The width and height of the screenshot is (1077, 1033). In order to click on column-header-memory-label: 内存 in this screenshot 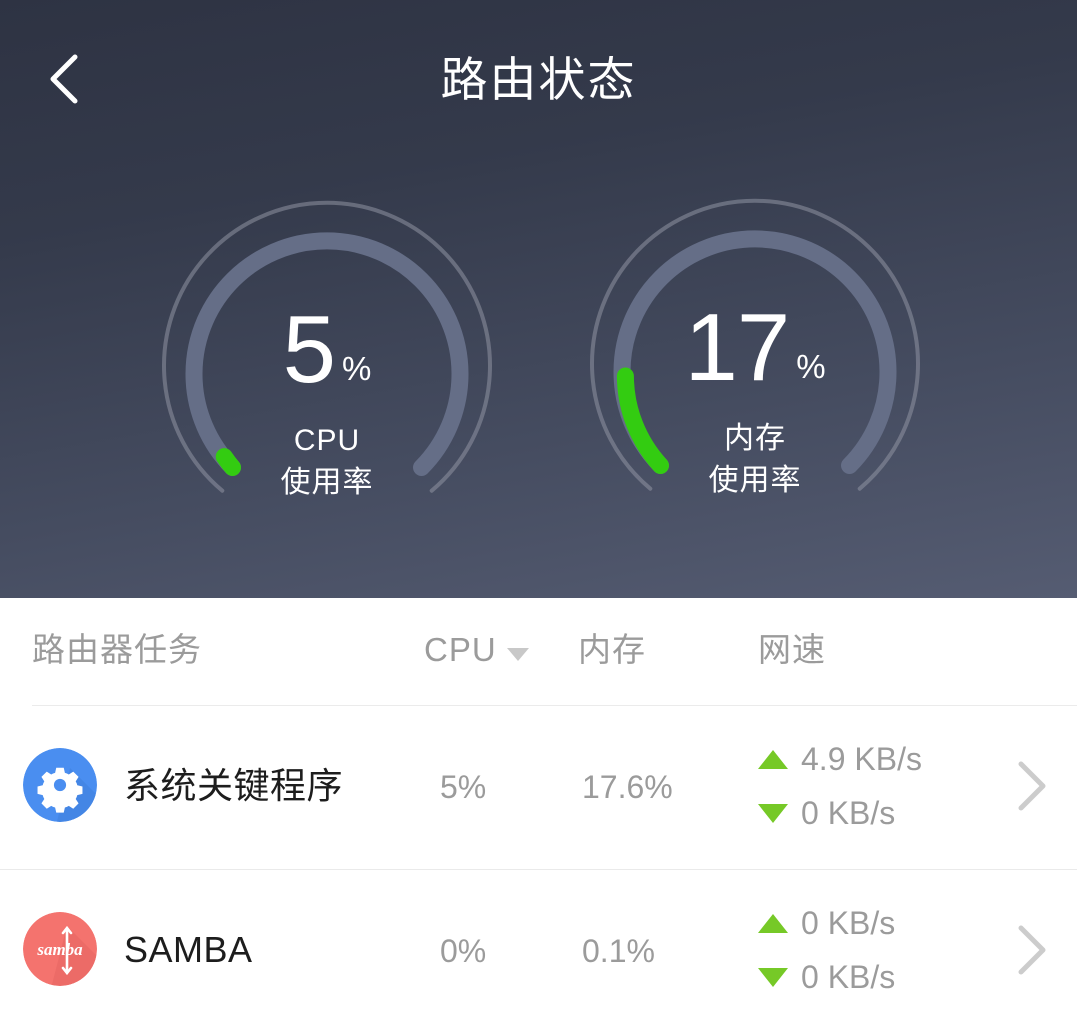, I will do `click(612, 649)`.